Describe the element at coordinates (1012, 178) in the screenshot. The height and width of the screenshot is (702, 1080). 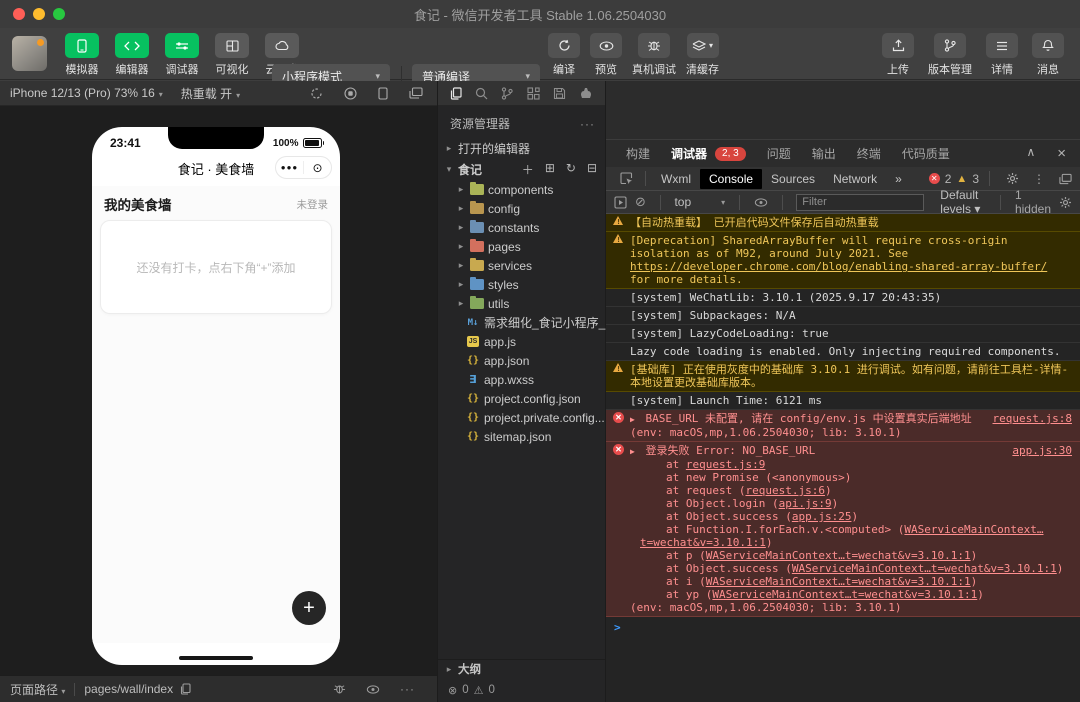
I see `settings-gear-icon` at that location.